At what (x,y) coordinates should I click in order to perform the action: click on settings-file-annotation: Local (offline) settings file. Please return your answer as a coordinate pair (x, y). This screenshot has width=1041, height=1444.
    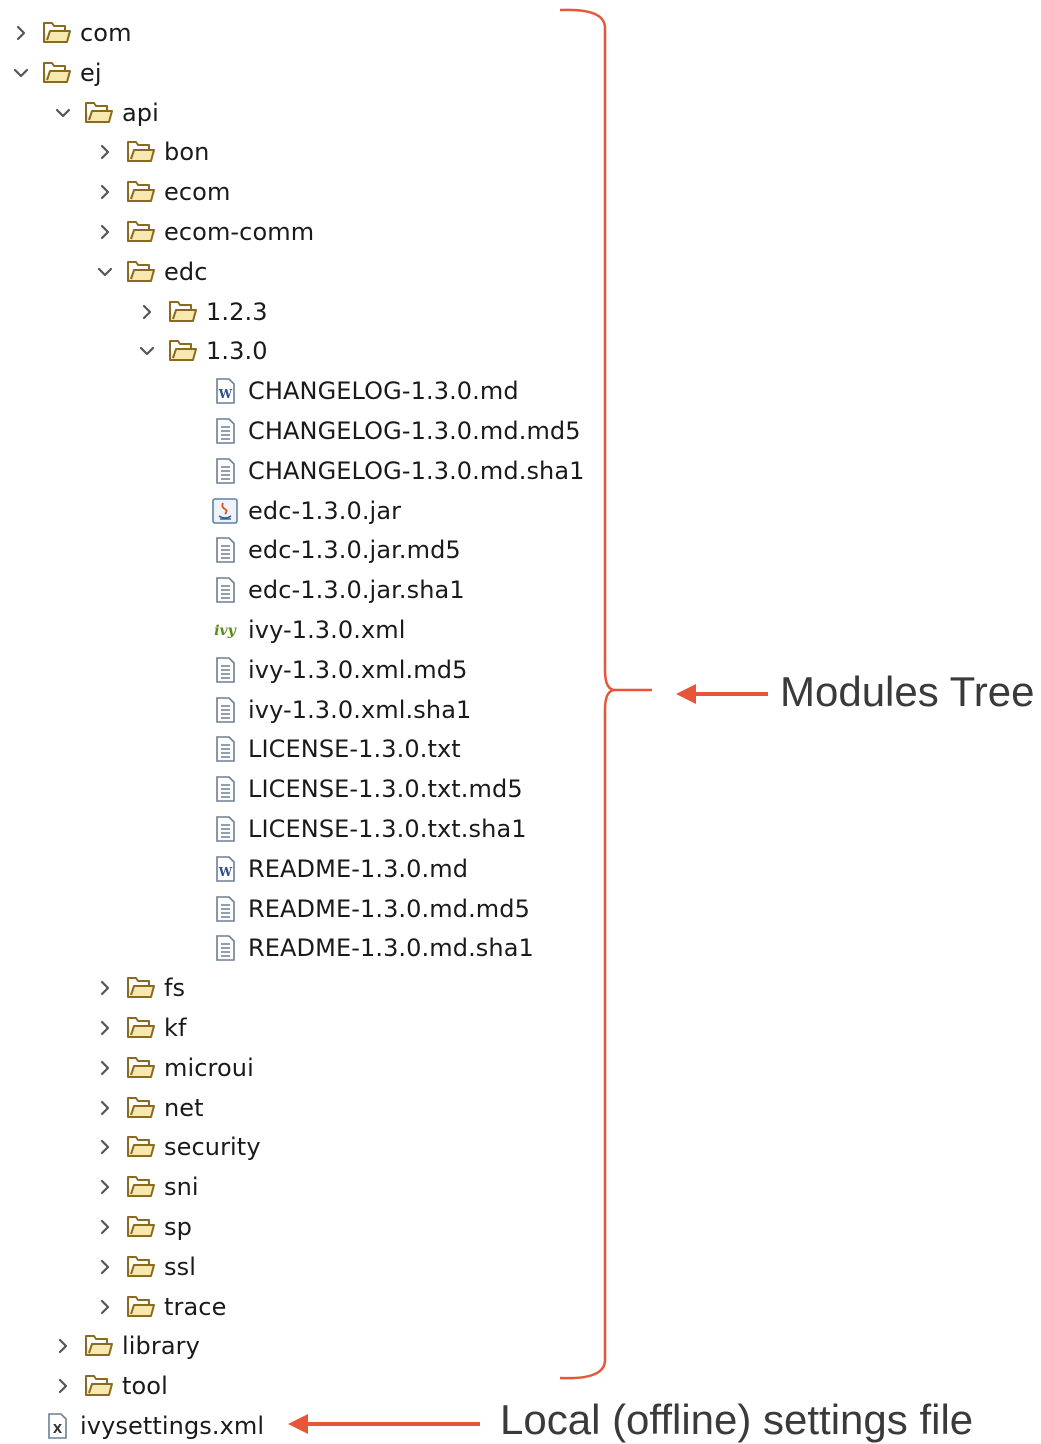
    Looking at the image, I should click on (737, 1419).